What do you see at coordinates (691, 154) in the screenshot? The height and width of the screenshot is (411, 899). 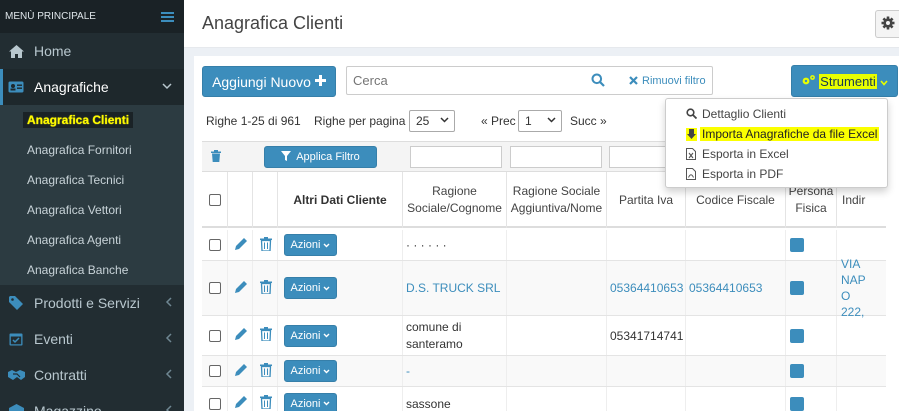 I see `excel-file-icon` at bounding box center [691, 154].